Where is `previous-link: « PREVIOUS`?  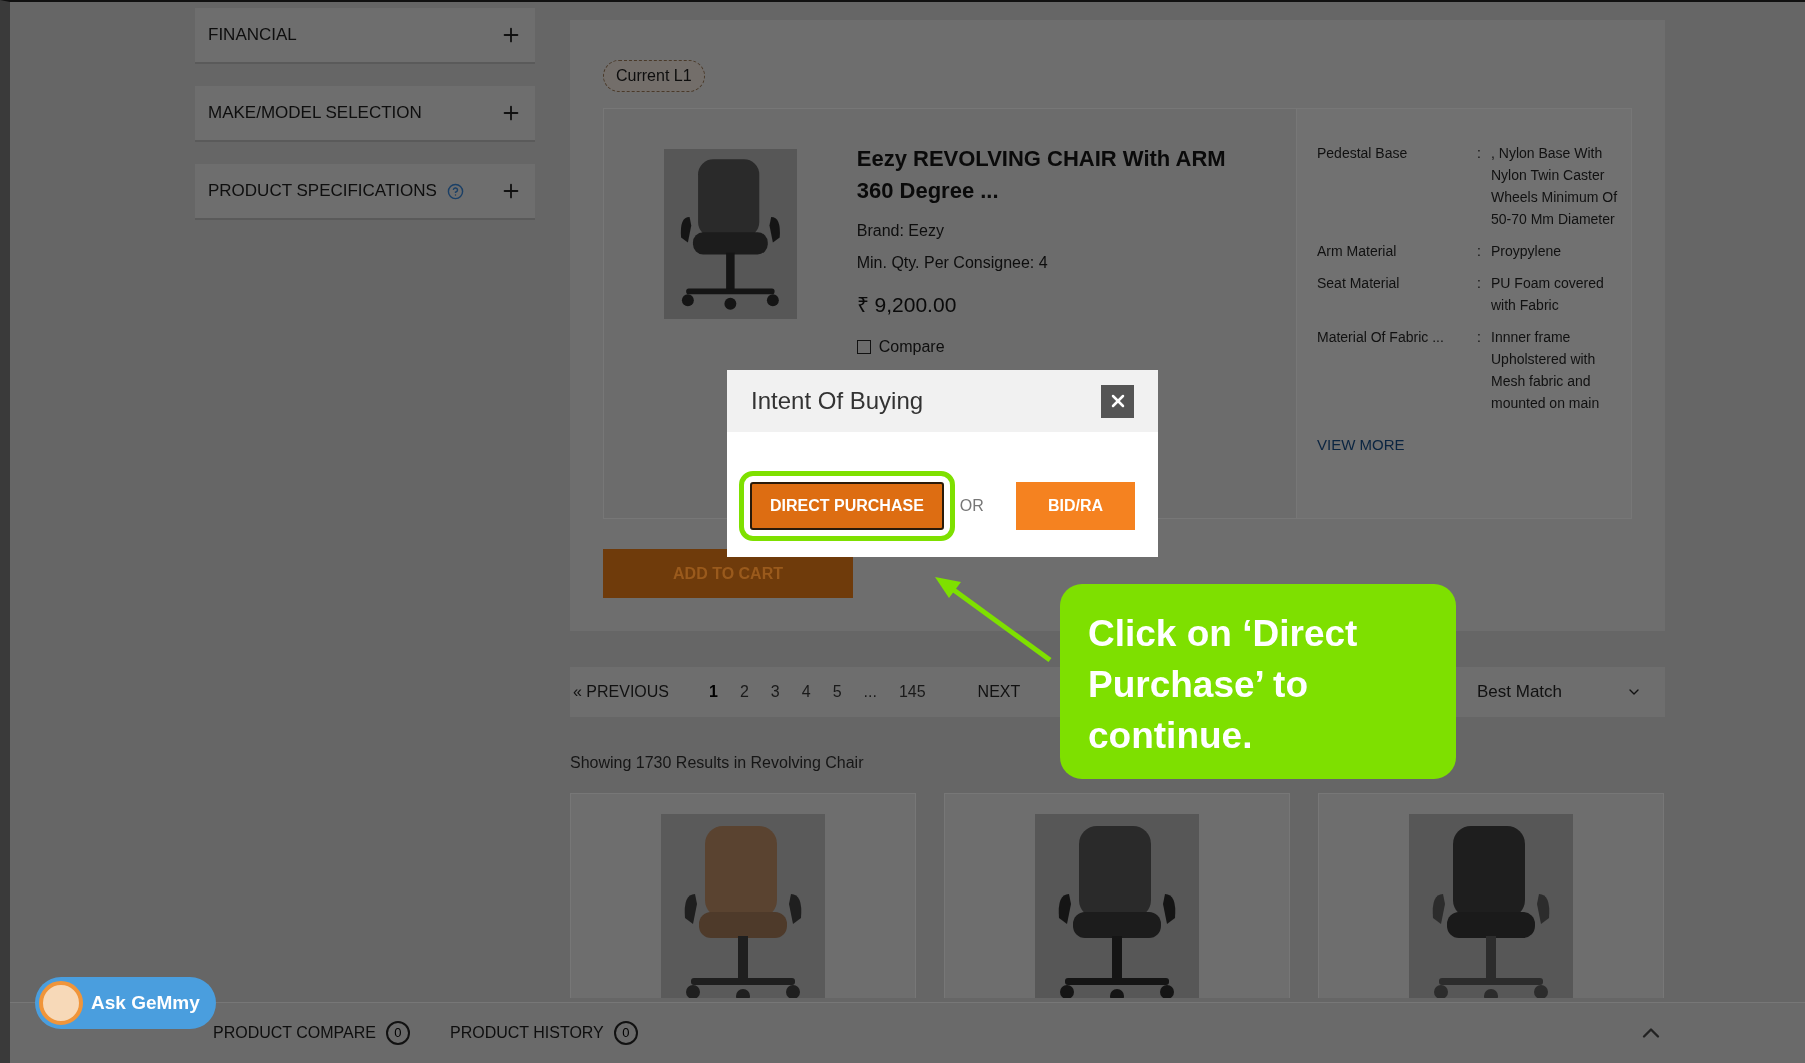
previous-link: « PREVIOUS is located at coordinates (621, 692).